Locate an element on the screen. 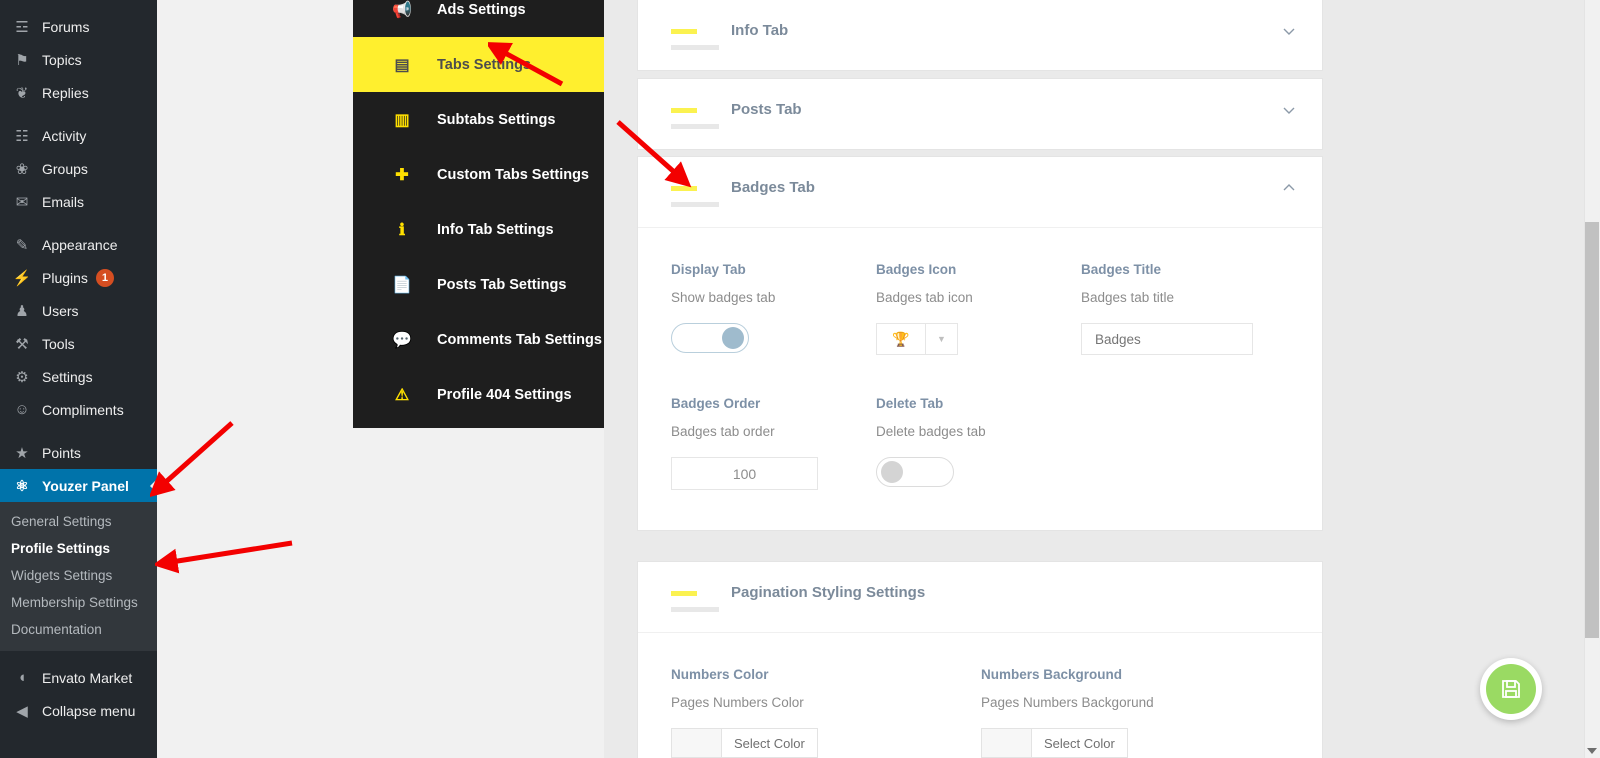 The image size is (1600, 758). sidebar-item-label: Appearance is located at coordinates (80, 244).